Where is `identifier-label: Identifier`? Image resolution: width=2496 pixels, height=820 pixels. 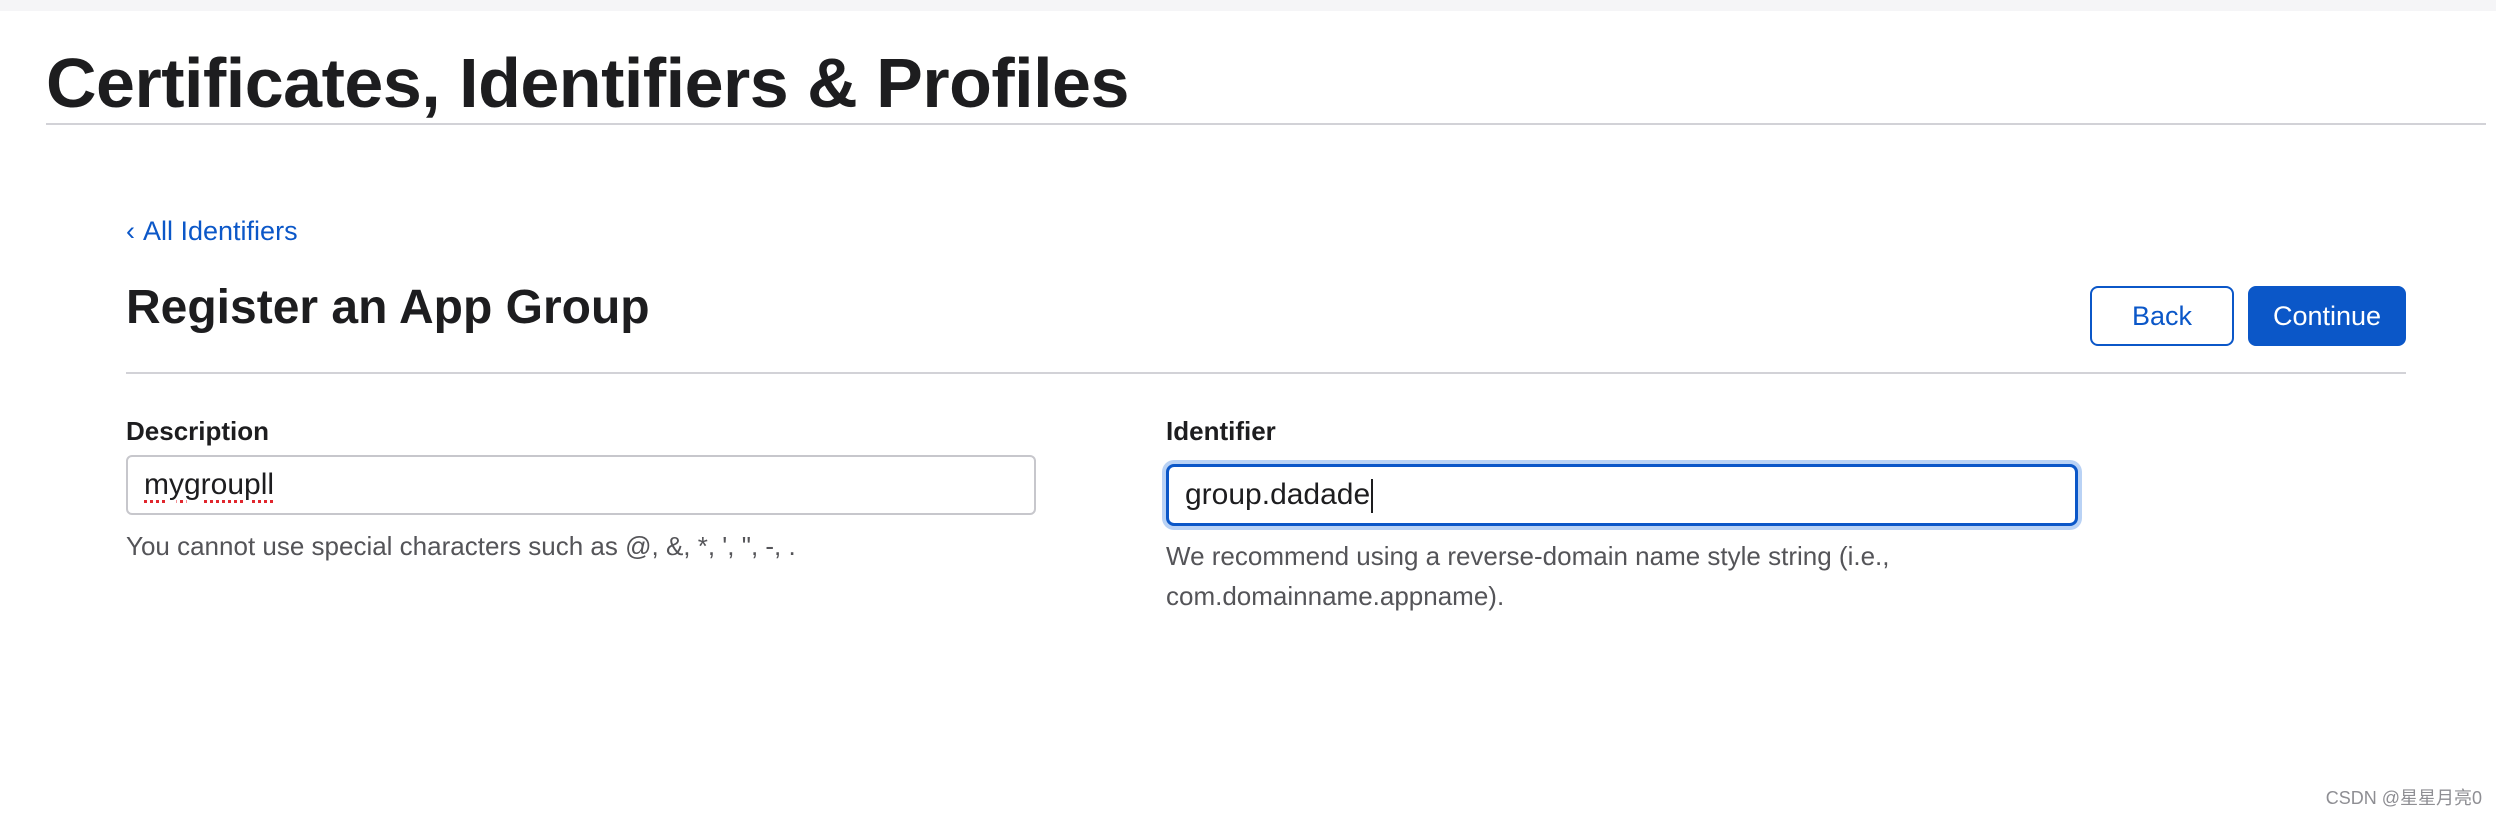 identifier-label: Identifier is located at coordinates (1221, 431).